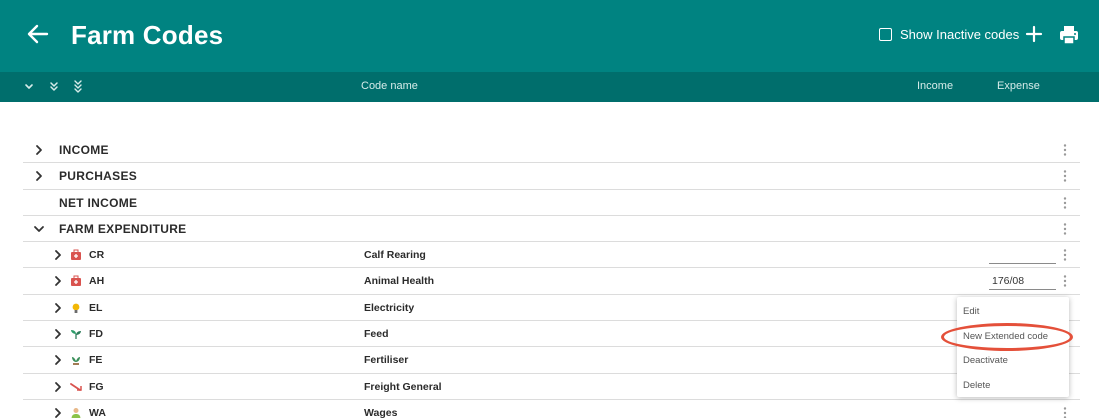 The image size is (1099, 418). What do you see at coordinates (96, 307) in the screenshot?
I see `code: EL` at bounding box center [96, 307].